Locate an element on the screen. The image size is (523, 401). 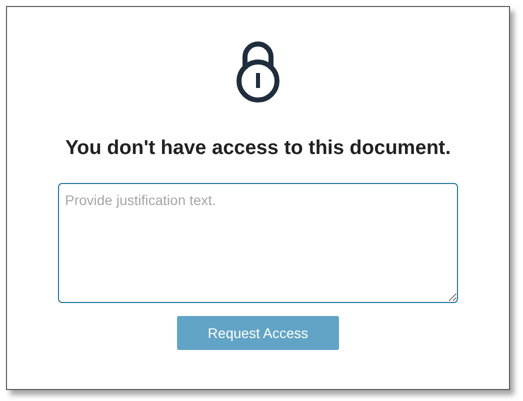
access-denied-heading: You don't have access to this document. is located at coordinates (258, 148).